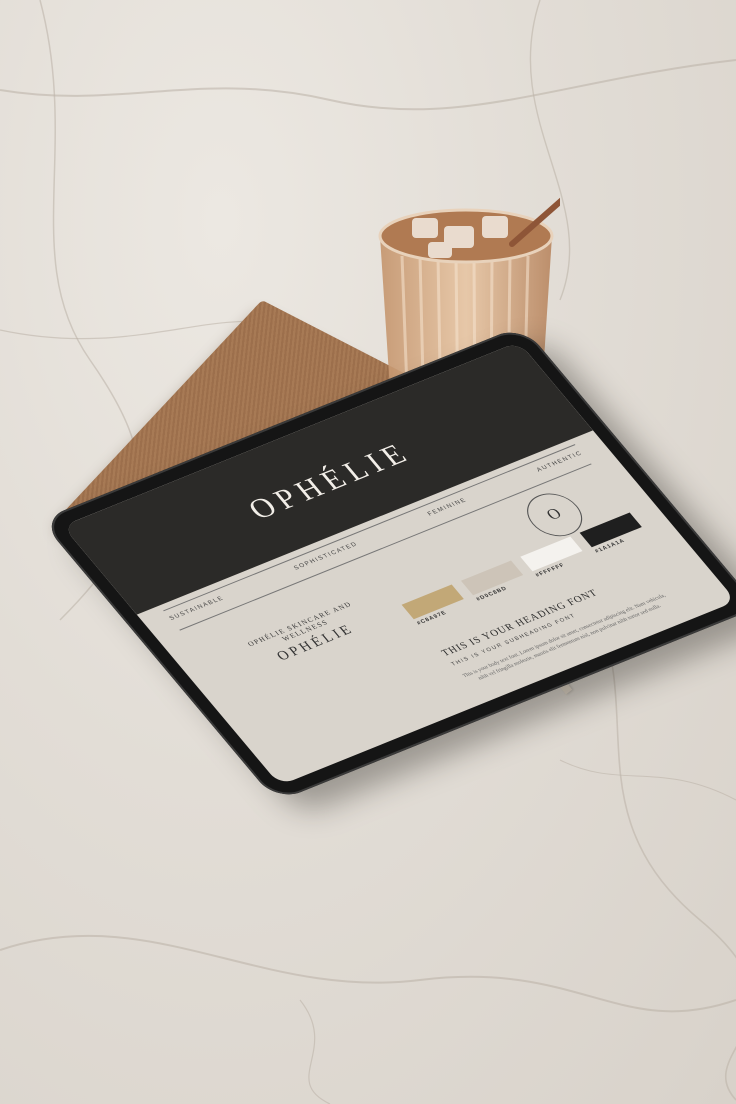 The width and height of the screenshot is (736, 1104). Describe the element at coordinates (309, 636) in the screenshot. I see `secondary-logo: OPHÉLIE SKINCARE AND WELLNESS OPHÉLIE` at that location.